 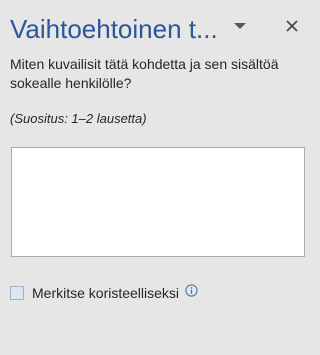 I want to click on description-hint: (Suositus: 1–2 lausetta), so click(x=78, y=118).